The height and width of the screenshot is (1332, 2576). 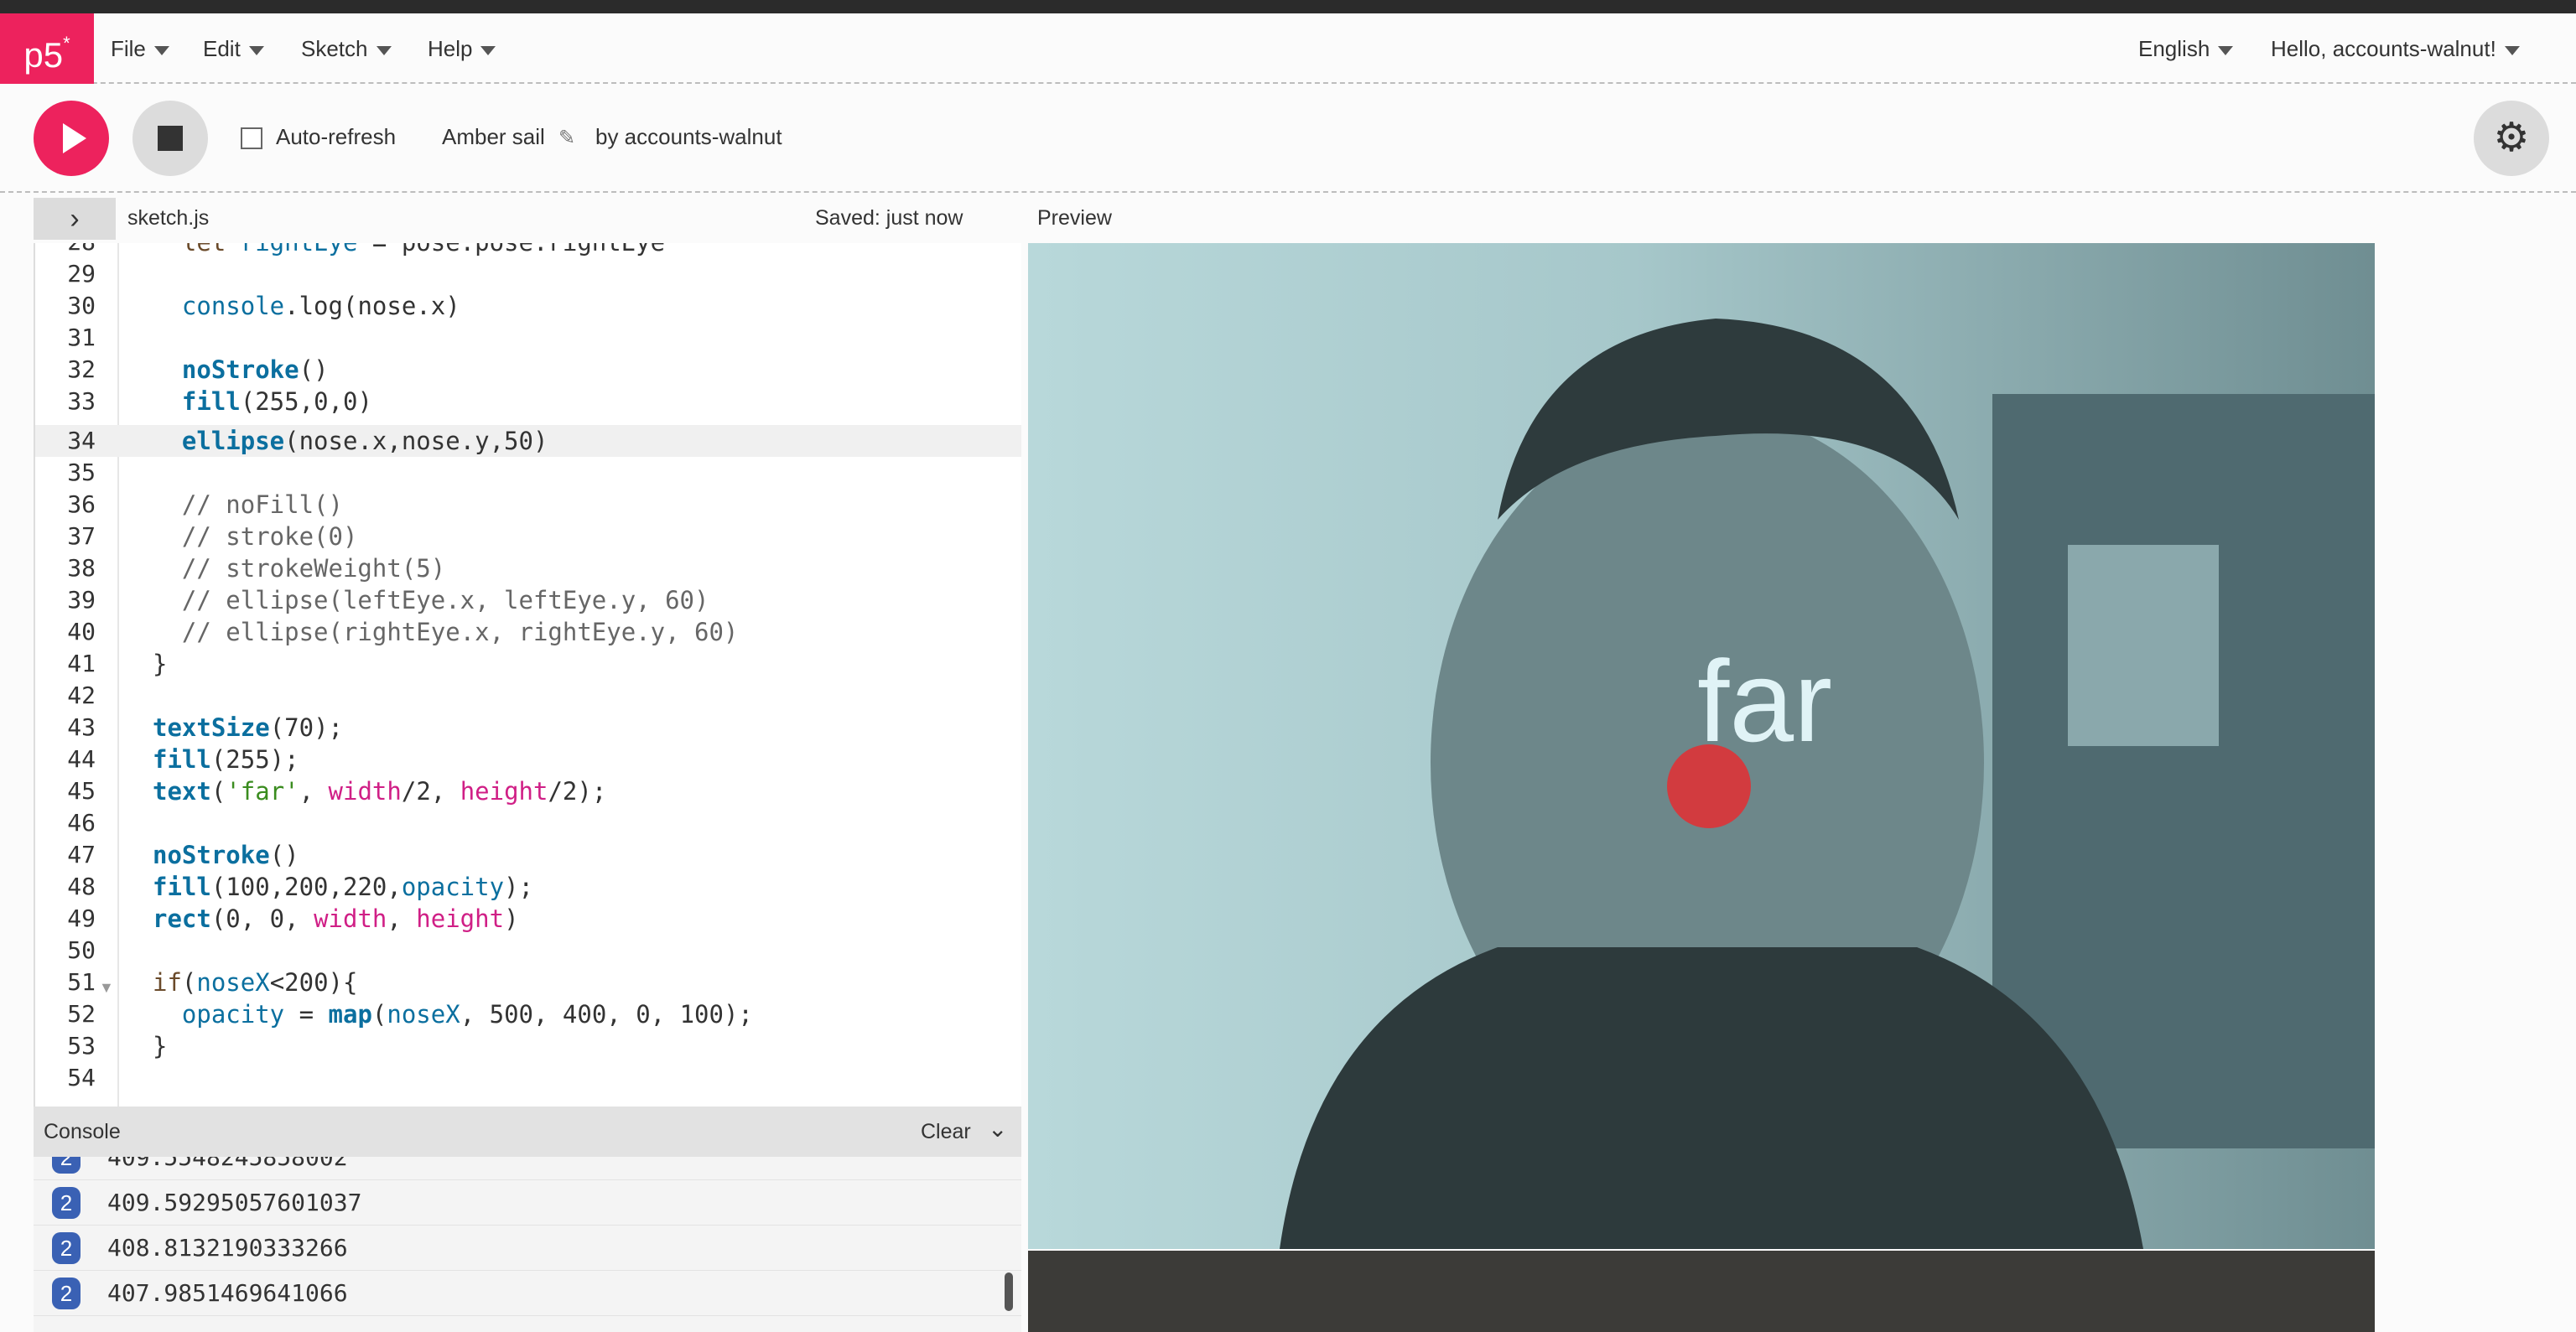 I want to click on preview-label: Preview, so click(x=1074, y=218).